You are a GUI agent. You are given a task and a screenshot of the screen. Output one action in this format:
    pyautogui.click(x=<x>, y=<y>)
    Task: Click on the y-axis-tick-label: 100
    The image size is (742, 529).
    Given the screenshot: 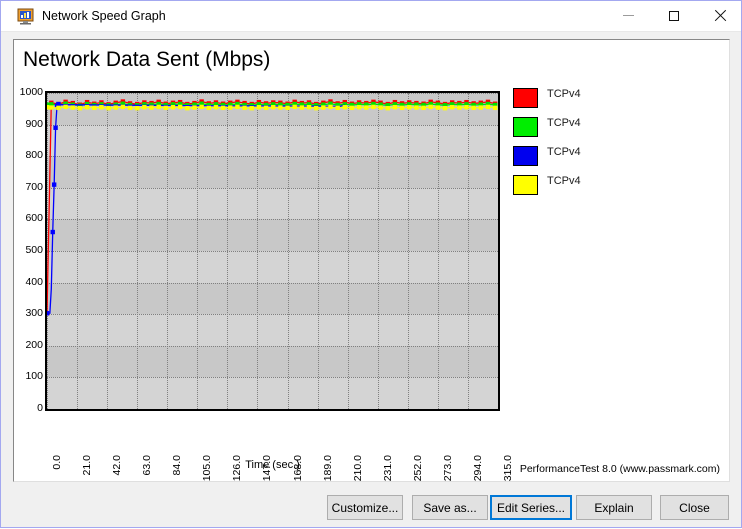 What is the action you would take?
    pyautogui.click(x=34, y=376)
    